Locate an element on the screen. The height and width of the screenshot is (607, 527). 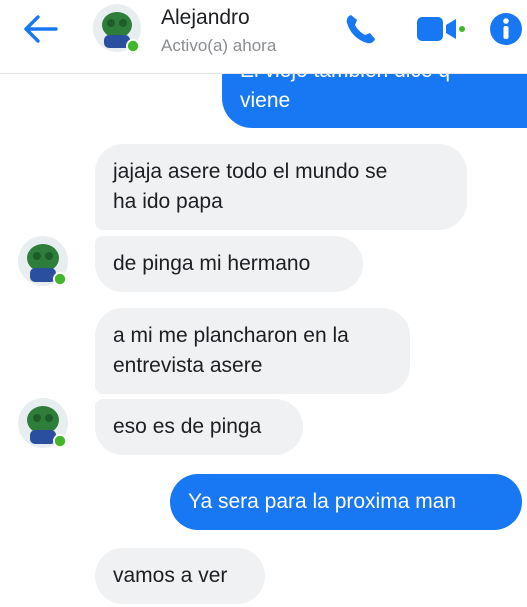
info-icon is located at coordinates (506, 29).